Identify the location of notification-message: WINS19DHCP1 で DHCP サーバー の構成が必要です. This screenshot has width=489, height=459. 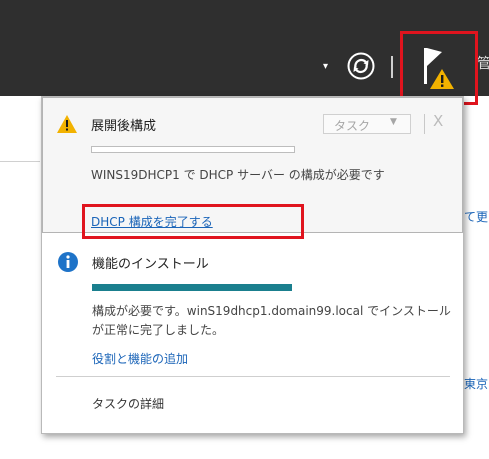
(238, 175).